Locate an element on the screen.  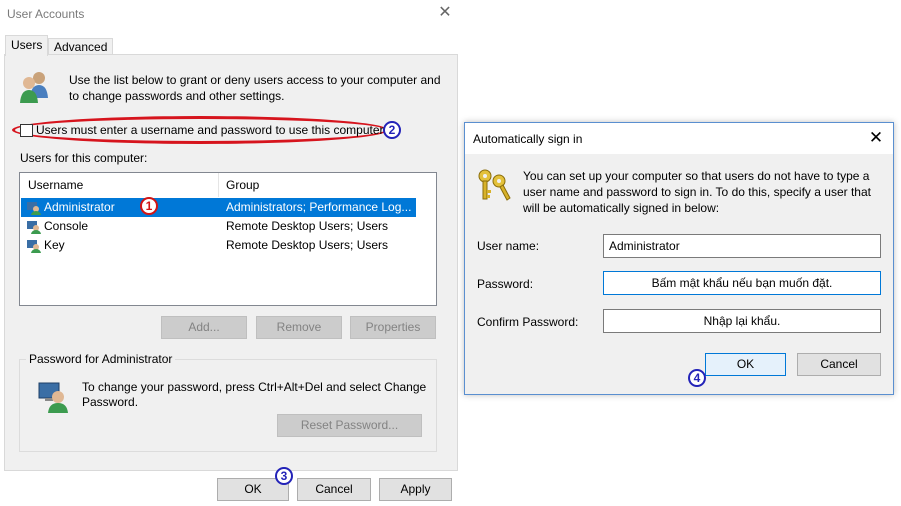
column-header-group: Group is located at coordinates (317, 185).